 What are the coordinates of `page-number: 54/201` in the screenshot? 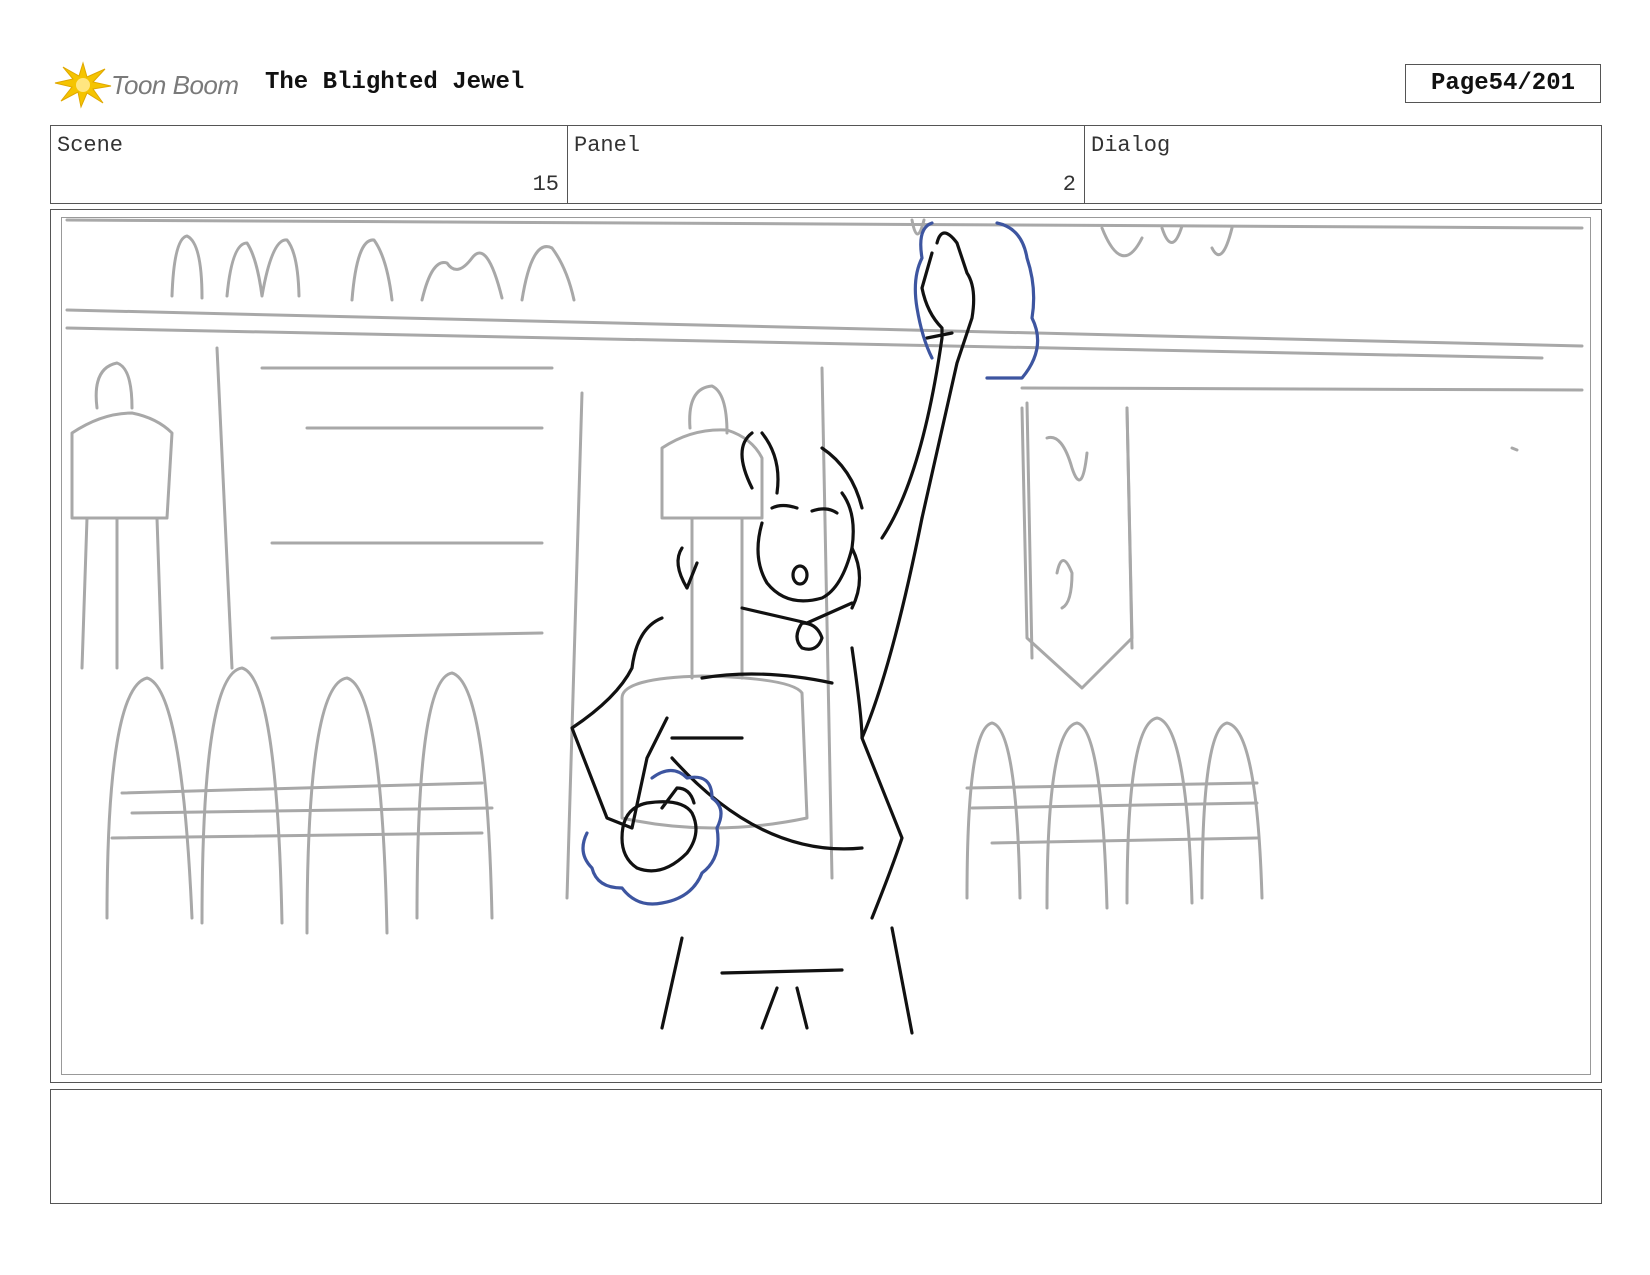 It's located at (1532, 83).